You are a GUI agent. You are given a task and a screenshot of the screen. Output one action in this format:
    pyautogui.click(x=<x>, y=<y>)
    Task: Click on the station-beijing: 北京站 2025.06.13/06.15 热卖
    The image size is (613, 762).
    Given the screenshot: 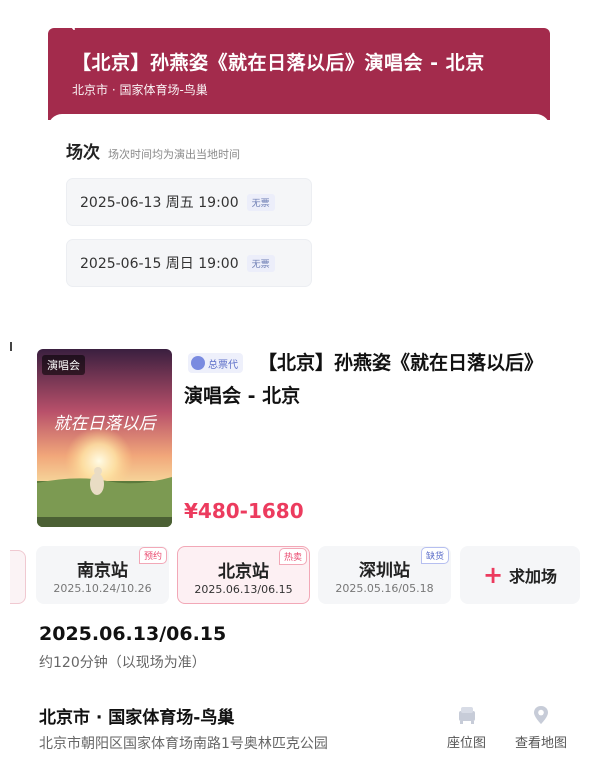 What is the action you would take?
    pyautogui.click(x=243, y=575)
    